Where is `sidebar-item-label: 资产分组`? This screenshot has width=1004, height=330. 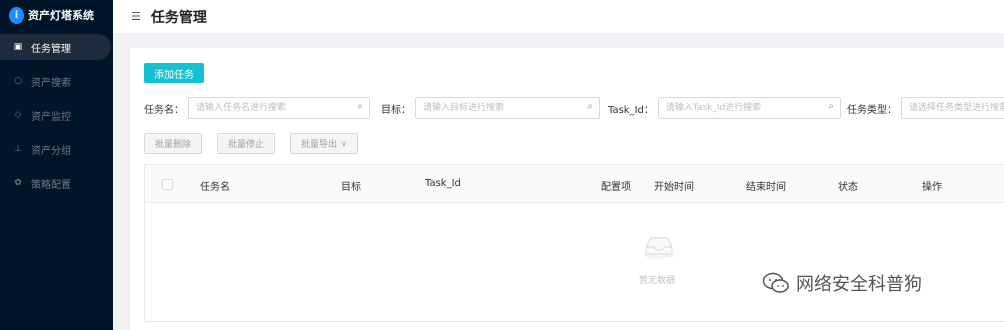
sidebar-item-label: 资产分组 is located at coordinates (51, 151).